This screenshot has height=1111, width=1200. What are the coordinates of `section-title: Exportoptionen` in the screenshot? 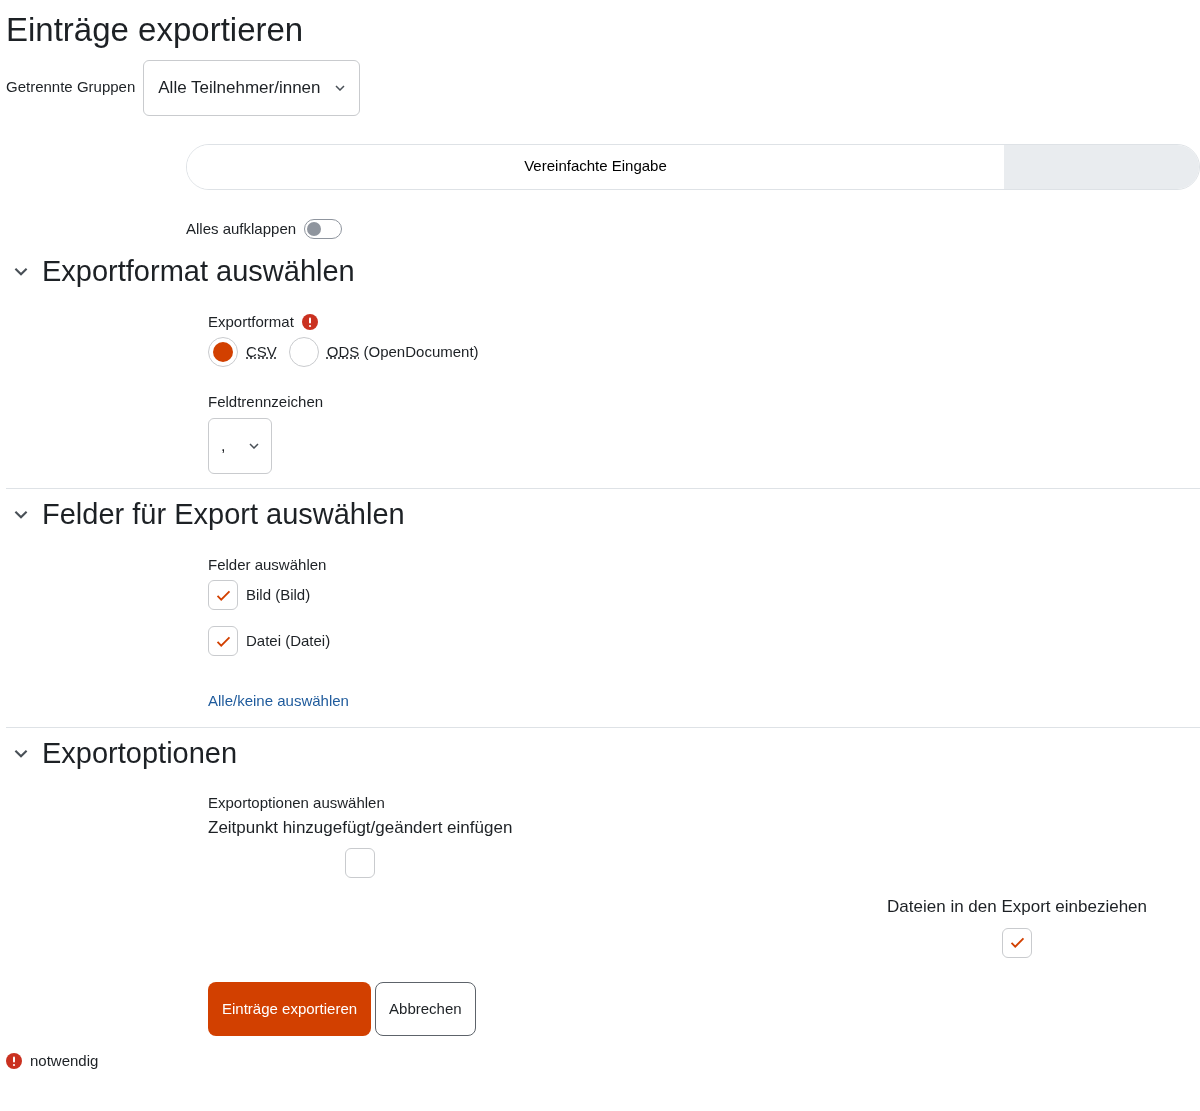 It's located at (140, 753).